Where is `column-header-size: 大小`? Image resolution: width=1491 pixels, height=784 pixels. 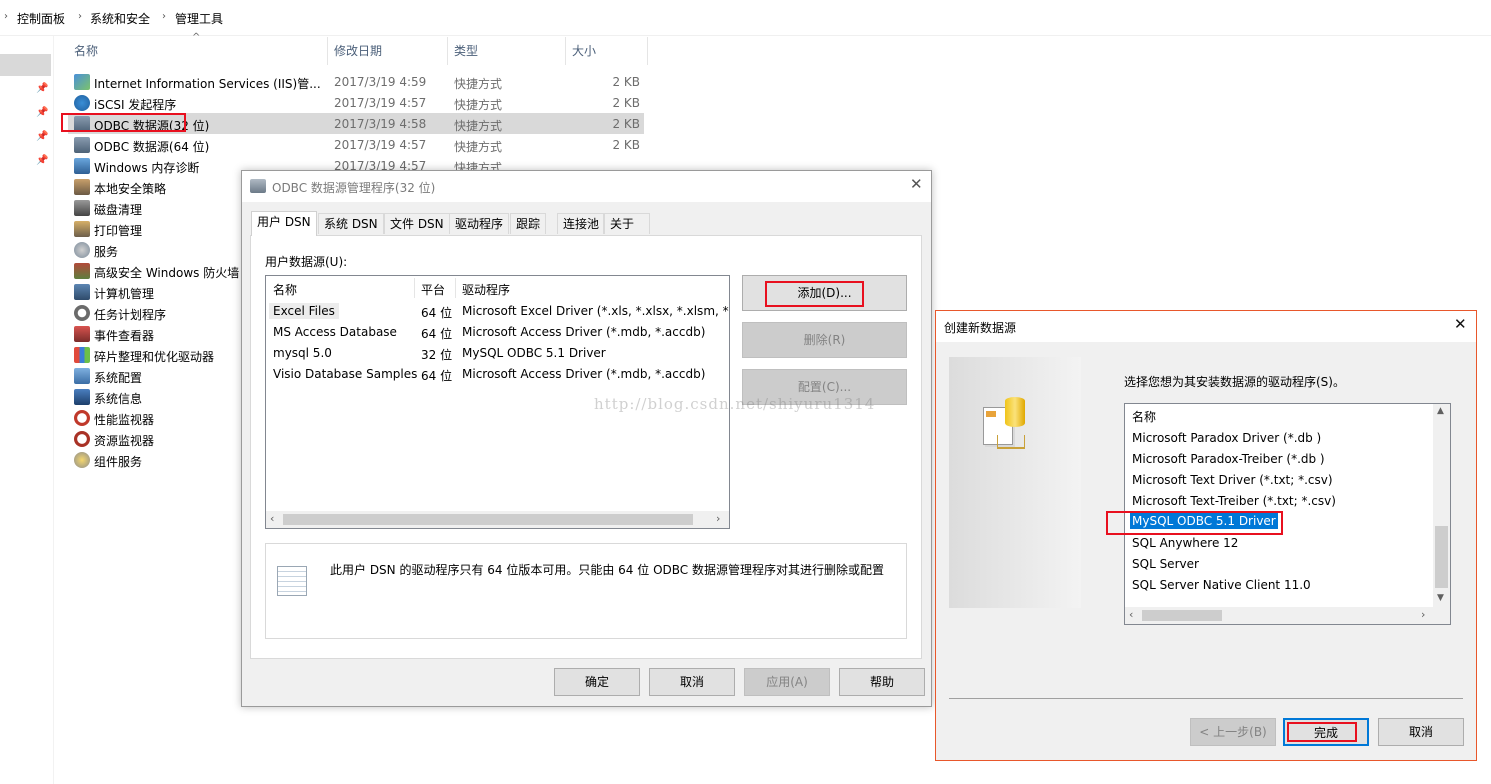
column-header-size: 大小 is located at coordinates (607, 51).